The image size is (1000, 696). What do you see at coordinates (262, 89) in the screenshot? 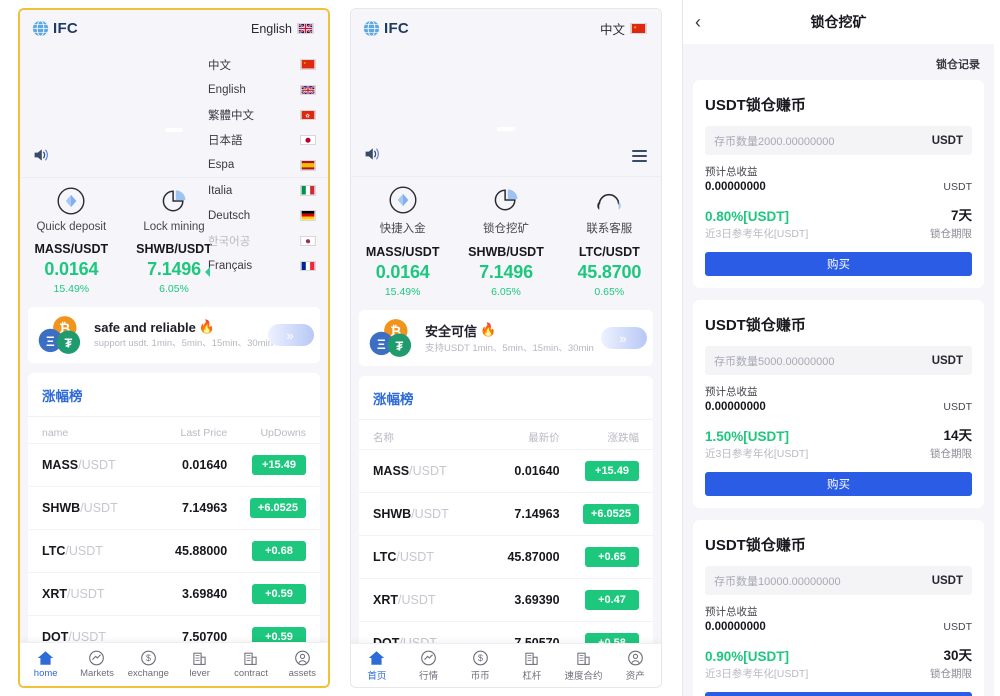
I see `language-option-1: English` at bounding box center [262, 89].